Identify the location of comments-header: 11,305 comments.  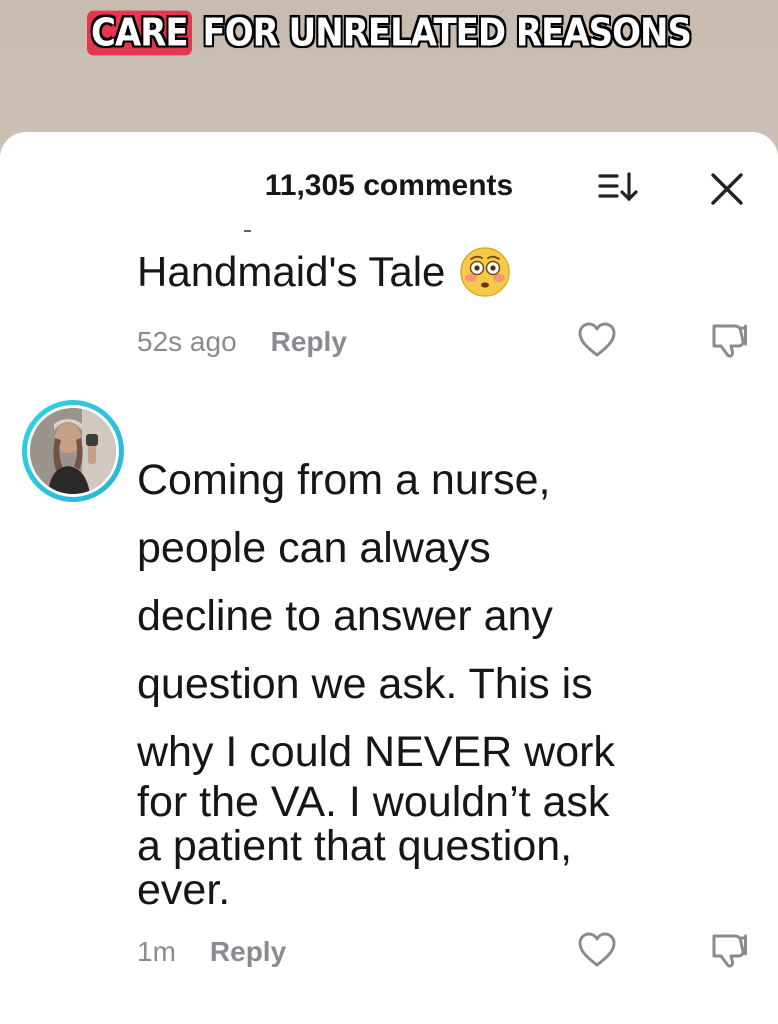
(389, 186).